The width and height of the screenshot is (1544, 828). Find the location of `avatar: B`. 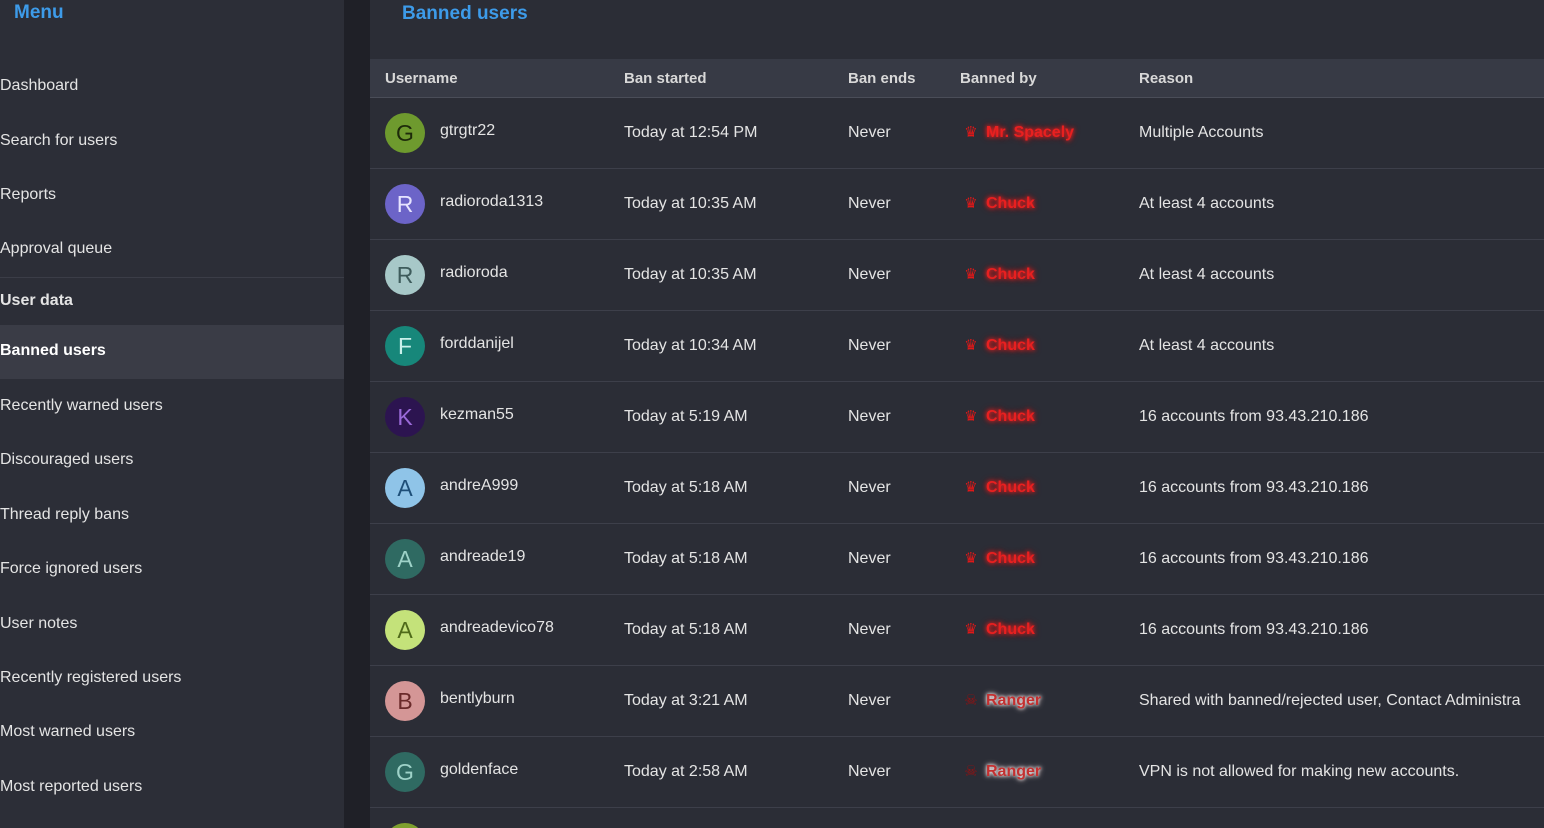

avatar: B is located at coordinates (405, 701).